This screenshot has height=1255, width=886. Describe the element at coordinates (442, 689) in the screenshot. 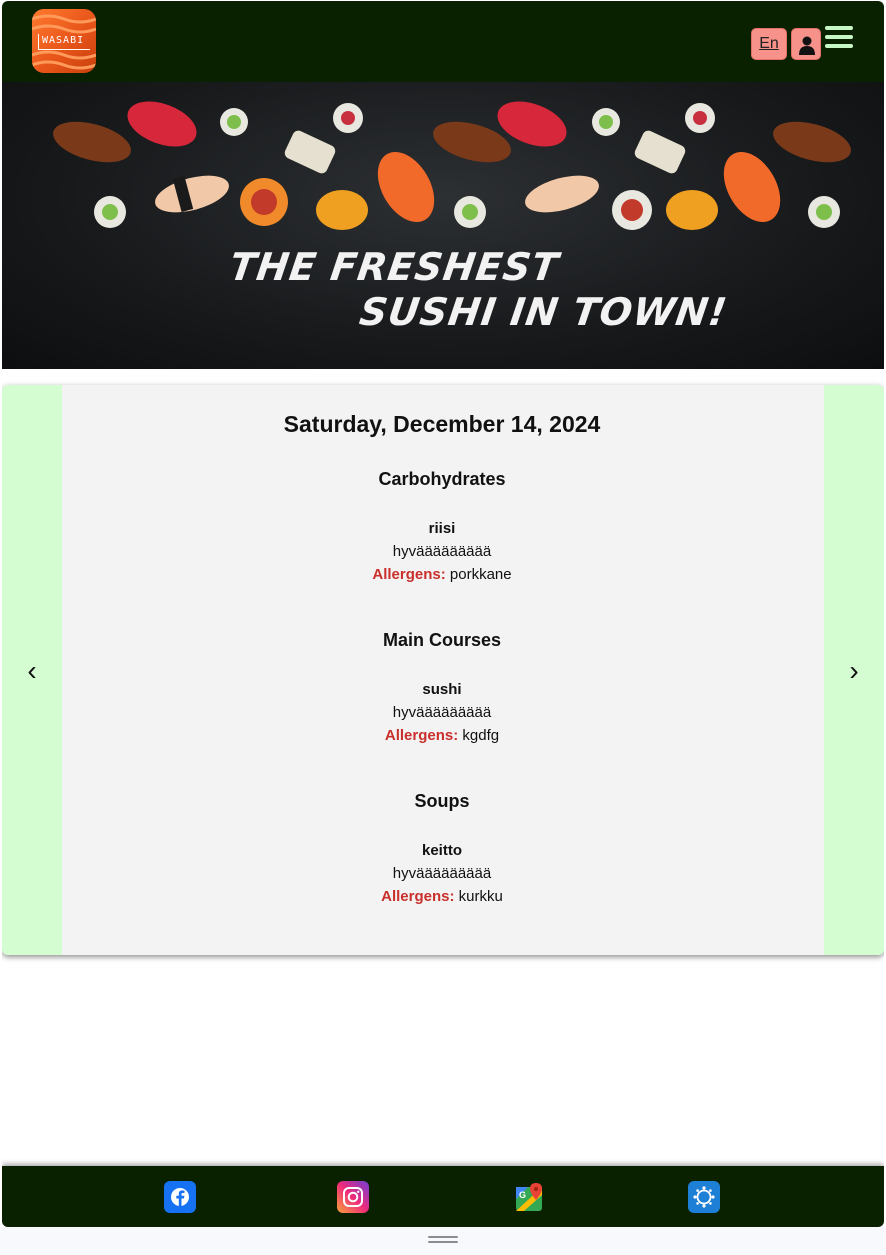

I see `dish-name: sushi` at that location.